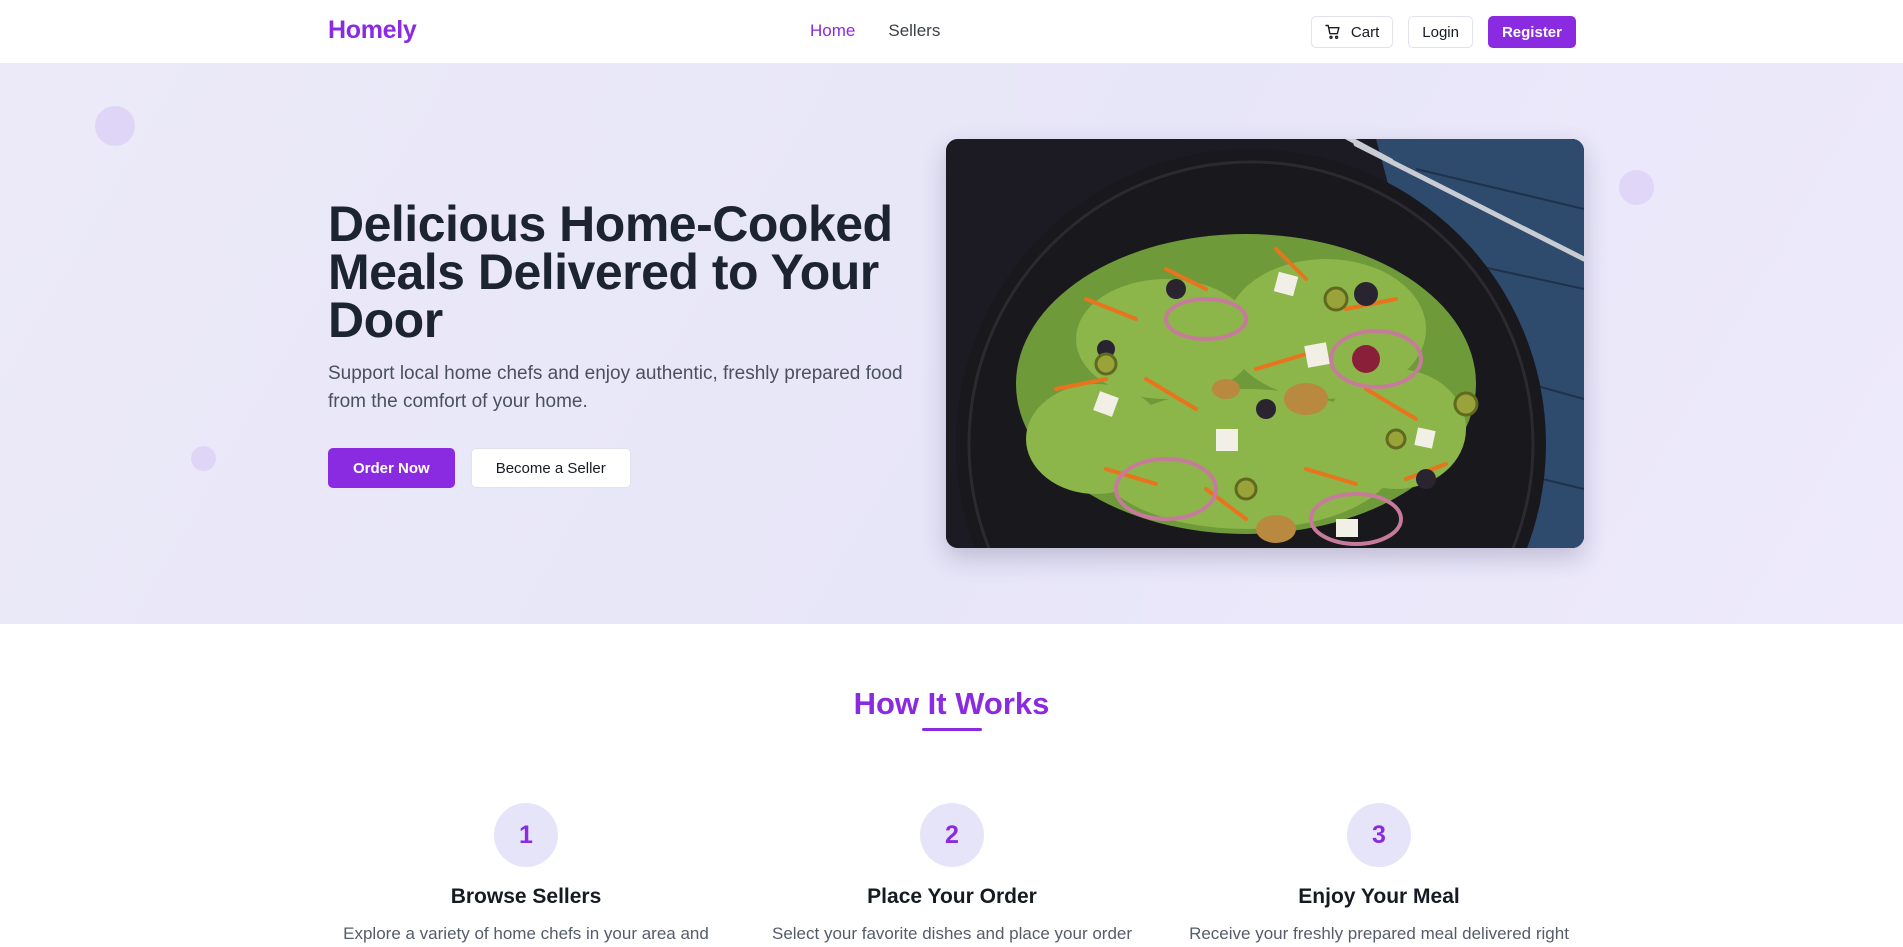 The height and width of the screenshot is (947, 1903). What do you see at coordinates (526, 896) in the screenshot?
I see `step-title: Browse Sellers` at bounding box center [526, 896].